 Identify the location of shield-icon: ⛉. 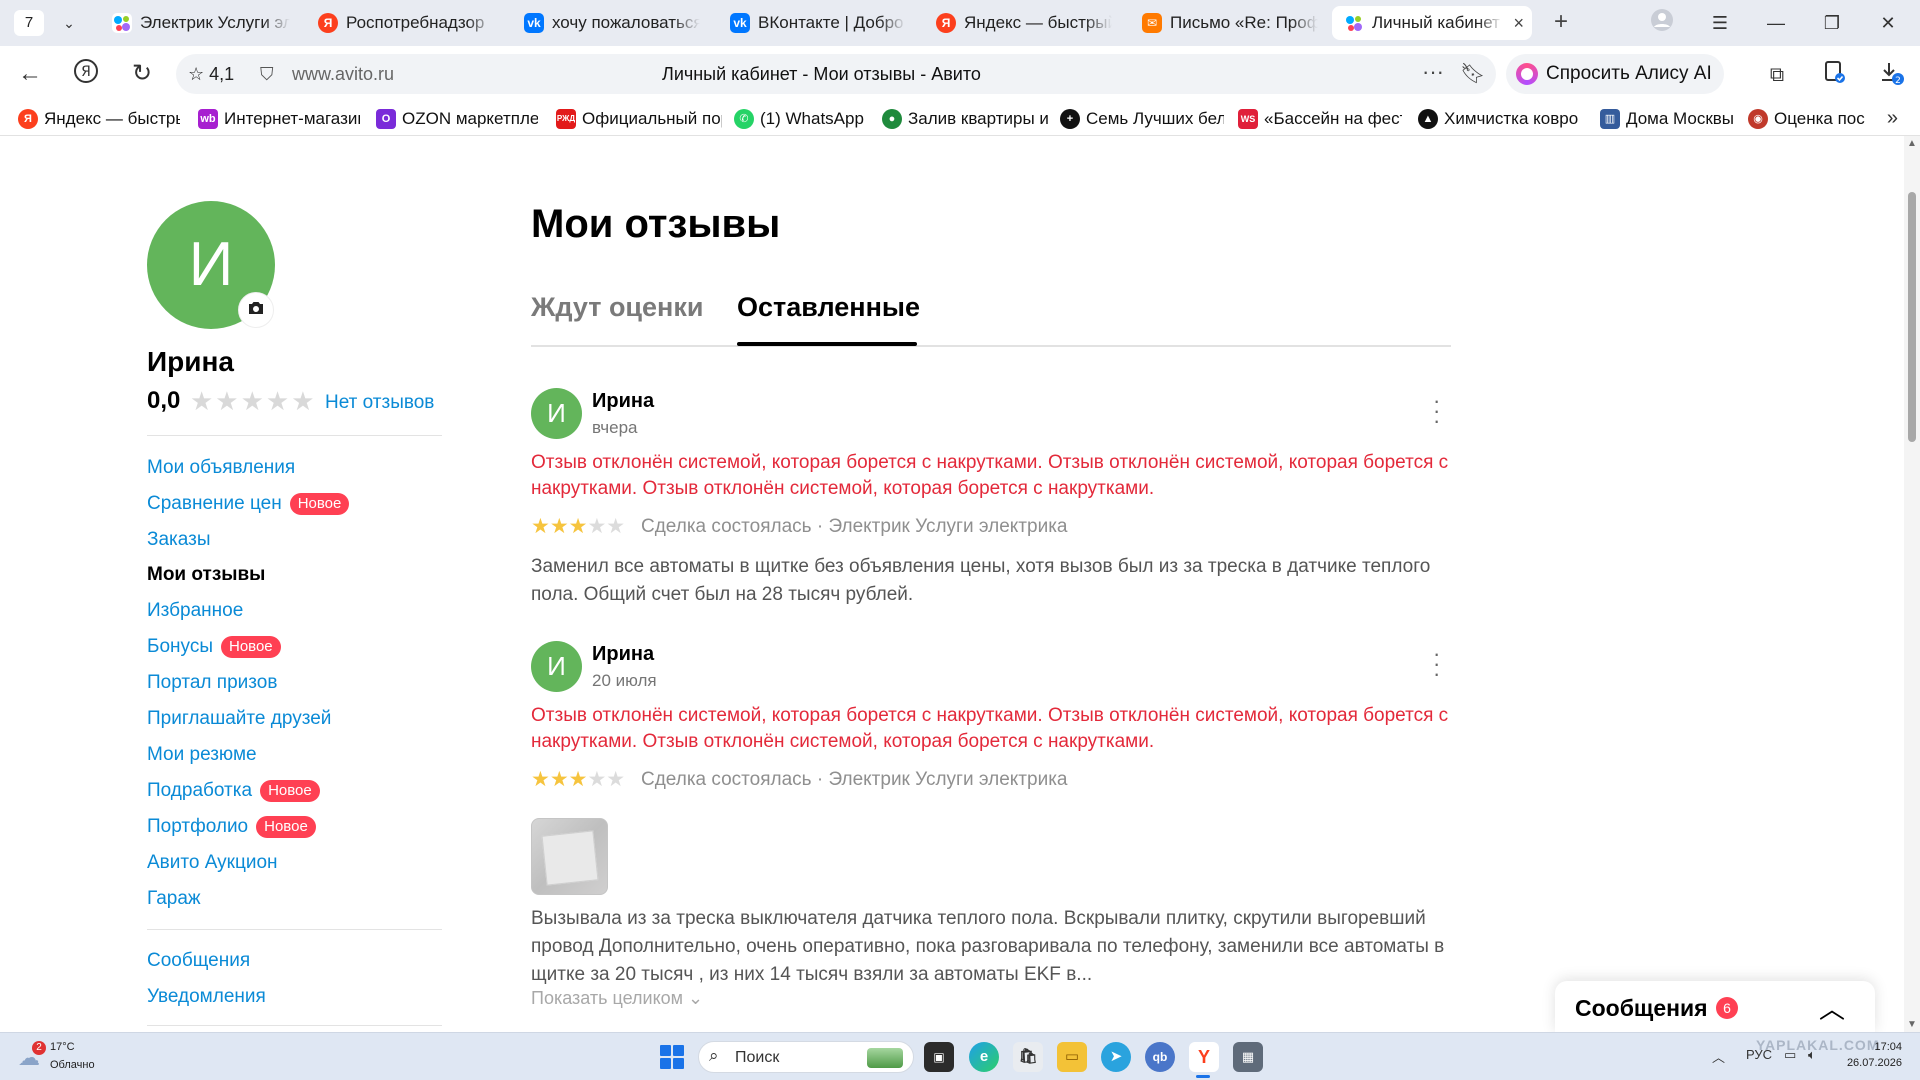
(267, 74).